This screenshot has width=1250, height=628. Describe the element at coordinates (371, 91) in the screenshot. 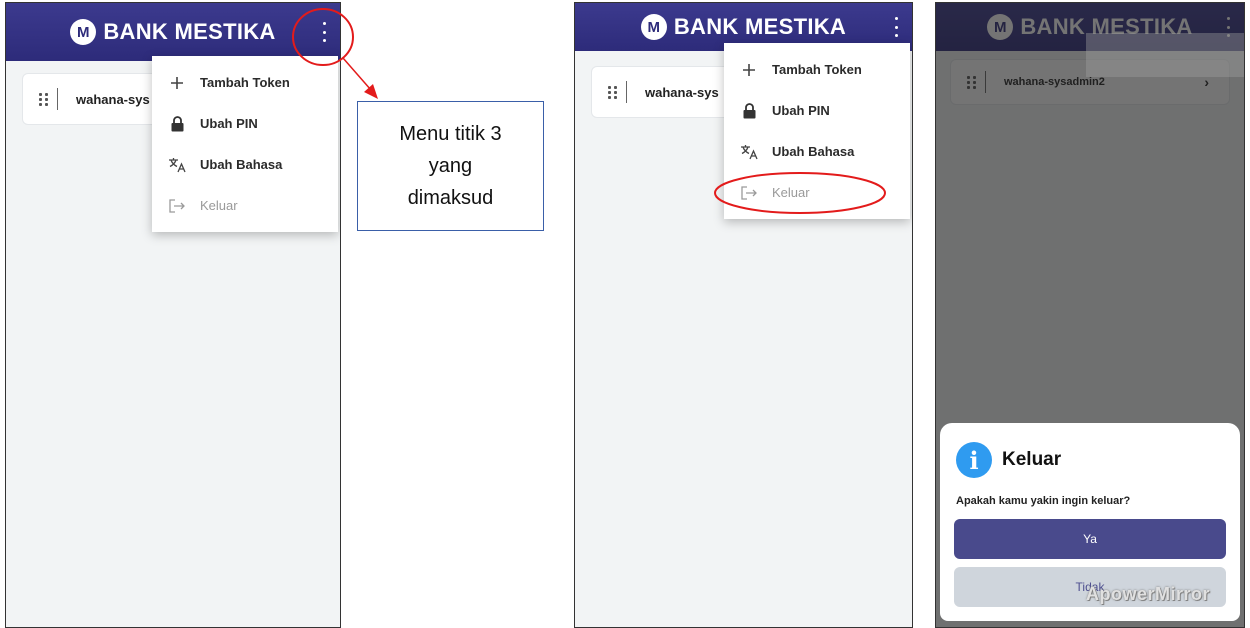

I see `annotation-arrowhead` at that location.